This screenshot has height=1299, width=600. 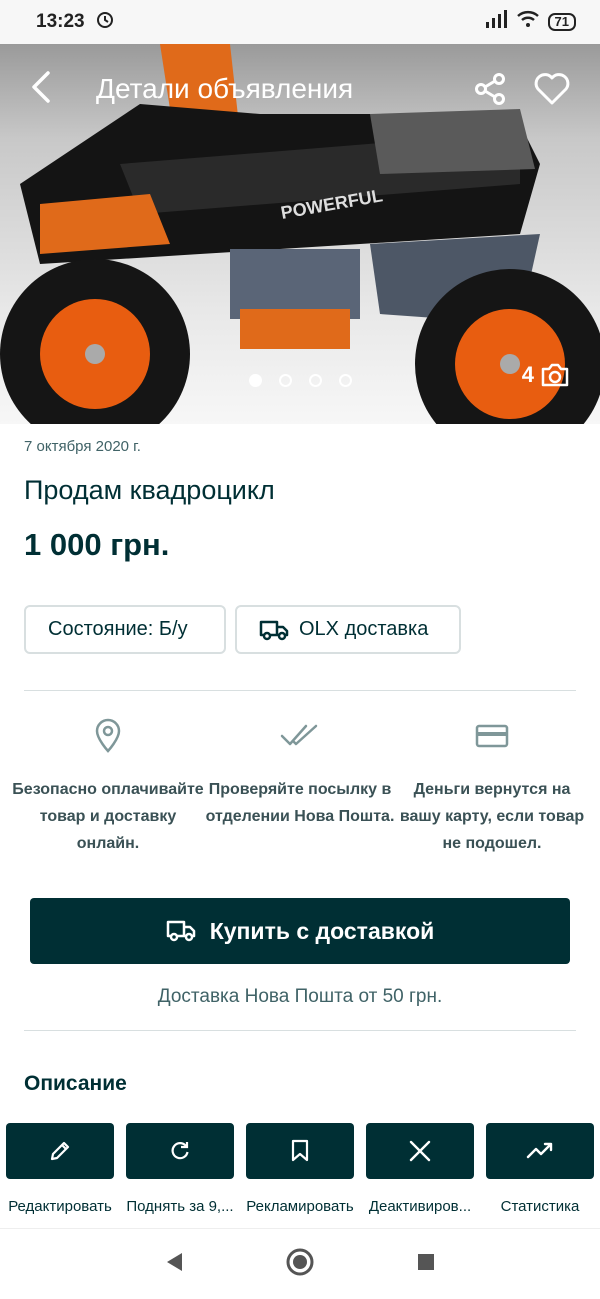 What do you see at coordinates (299, 735) in the screenshot?
I see `double-check-icon` at bounding box center [299, 735].